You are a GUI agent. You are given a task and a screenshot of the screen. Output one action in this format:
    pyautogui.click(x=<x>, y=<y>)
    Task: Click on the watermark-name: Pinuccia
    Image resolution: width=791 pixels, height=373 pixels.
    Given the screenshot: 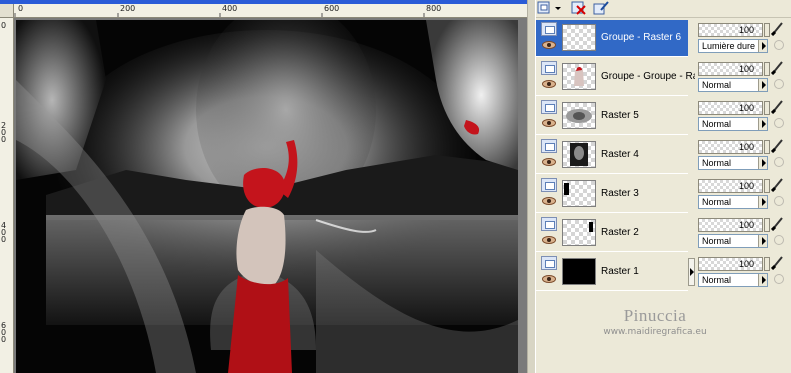 What is the action you would take?
    pyautogui.click(x=655, y=315)
    